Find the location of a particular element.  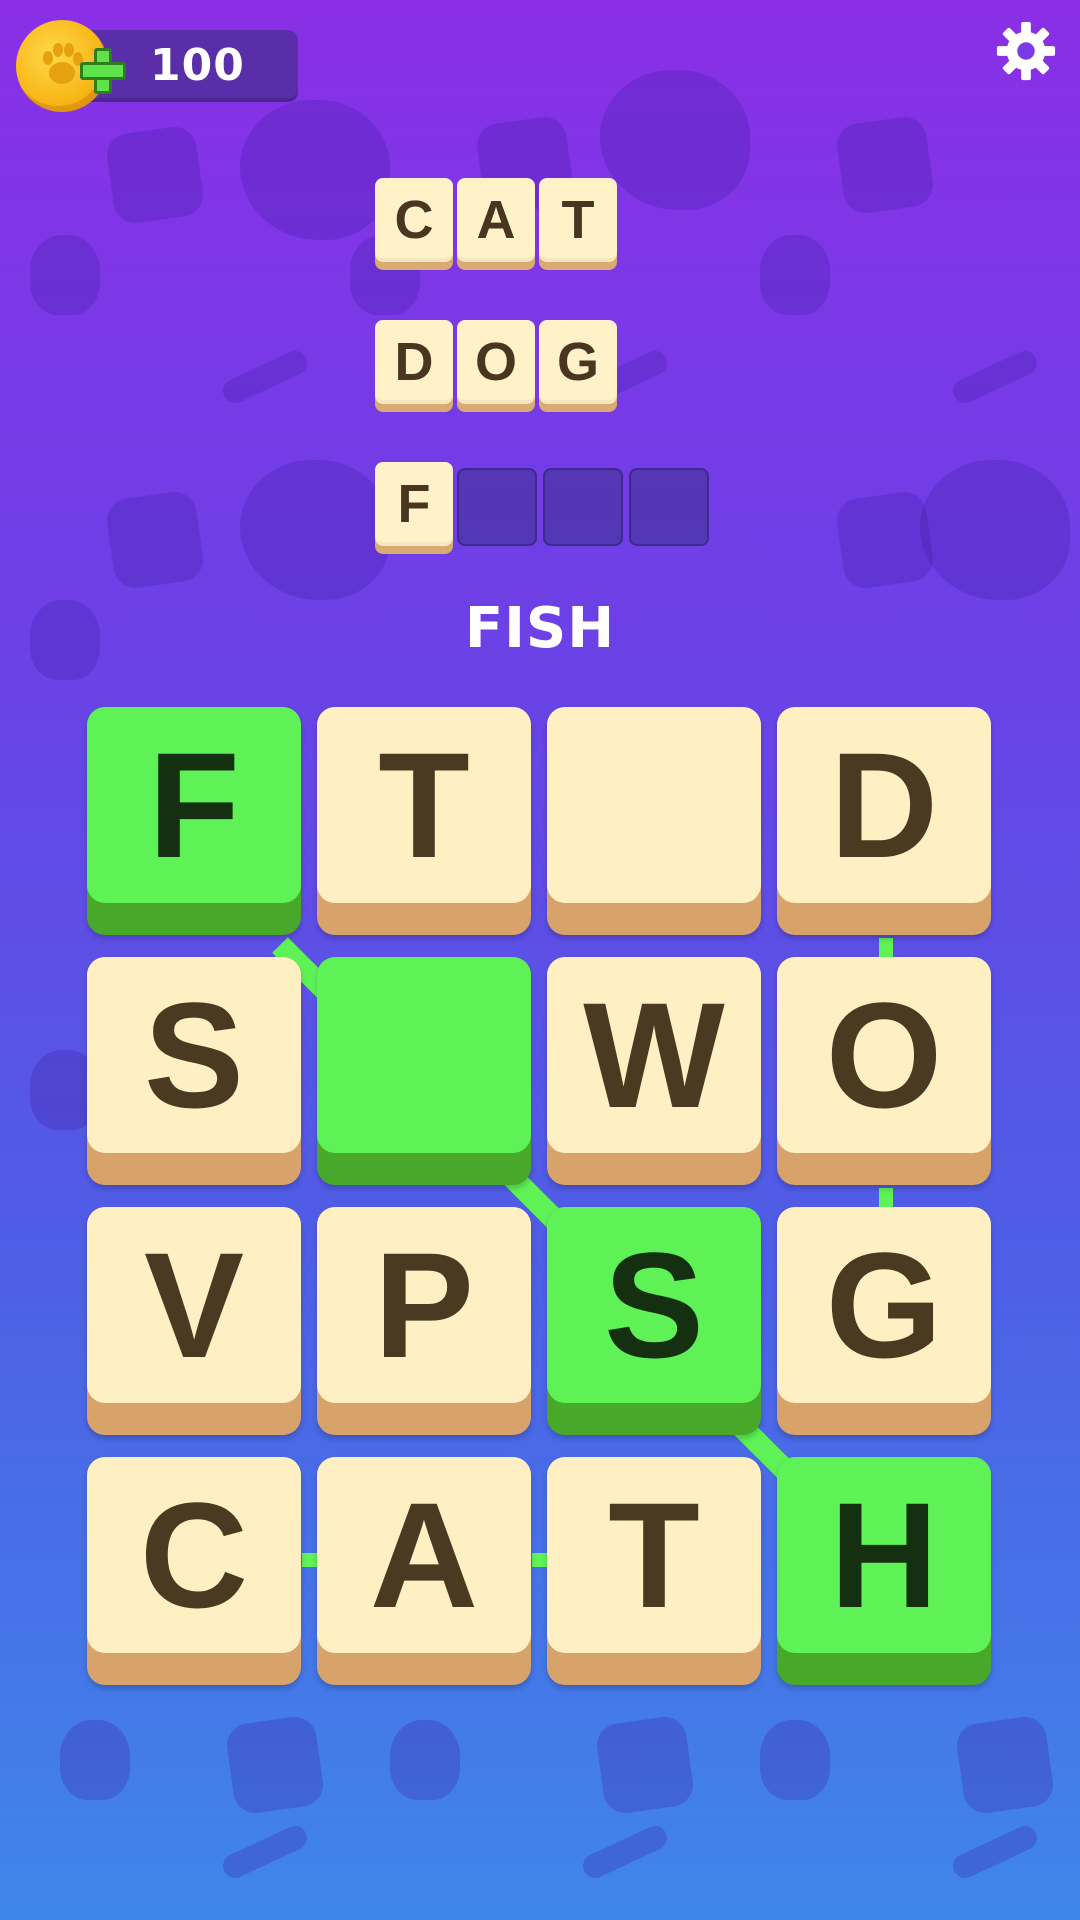

letter-tile: D is located at coordinates (884, 821).